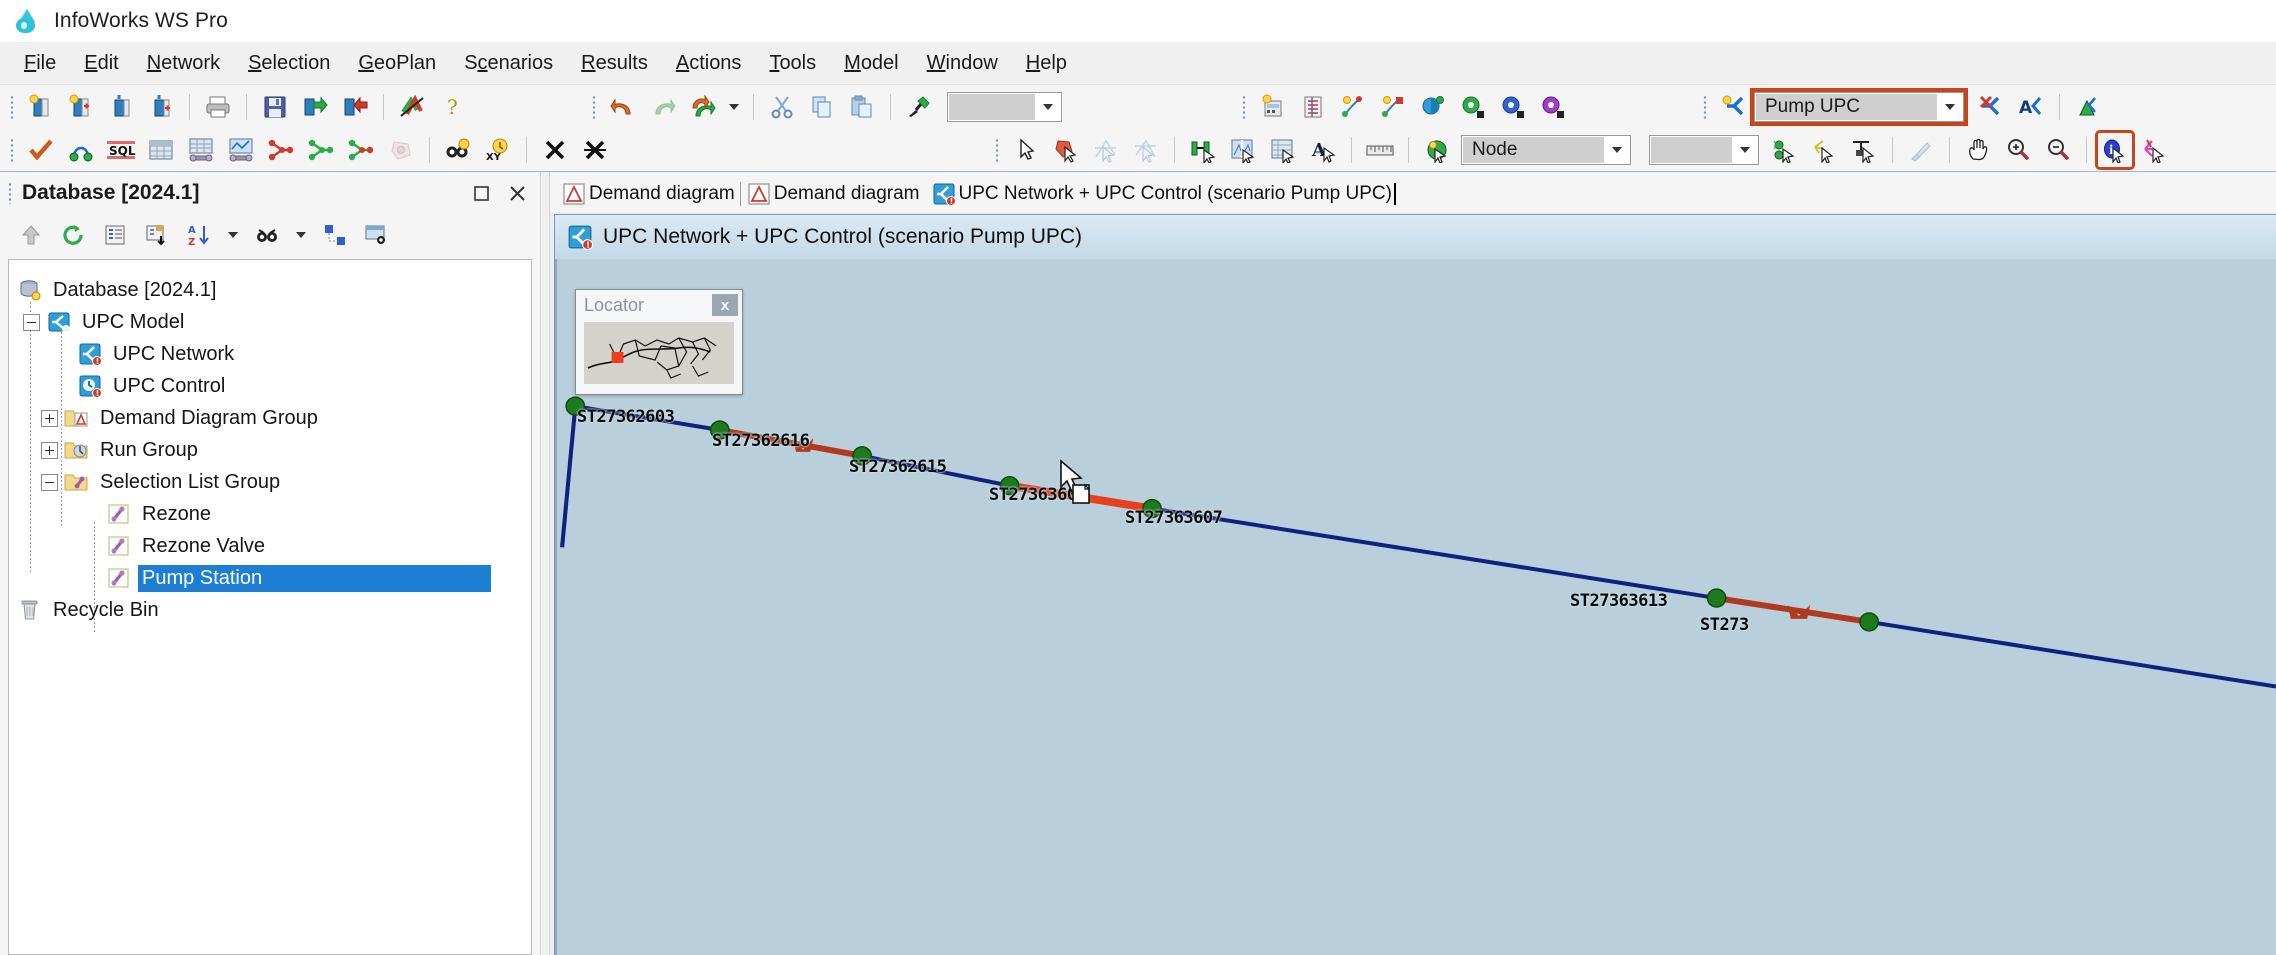 The height and width of the screenshot is (955, 2276). I want to click on settings-green-icon, so click(1473, 107).